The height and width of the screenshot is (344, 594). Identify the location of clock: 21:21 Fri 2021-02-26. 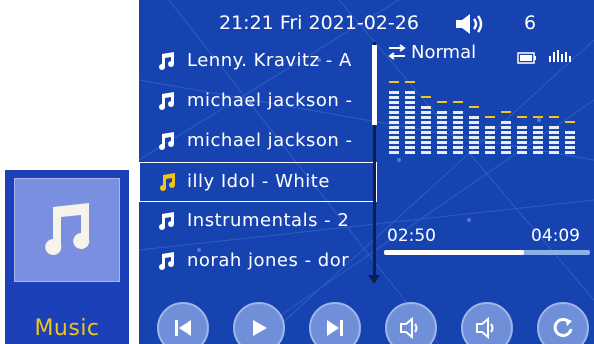
(319, 23).